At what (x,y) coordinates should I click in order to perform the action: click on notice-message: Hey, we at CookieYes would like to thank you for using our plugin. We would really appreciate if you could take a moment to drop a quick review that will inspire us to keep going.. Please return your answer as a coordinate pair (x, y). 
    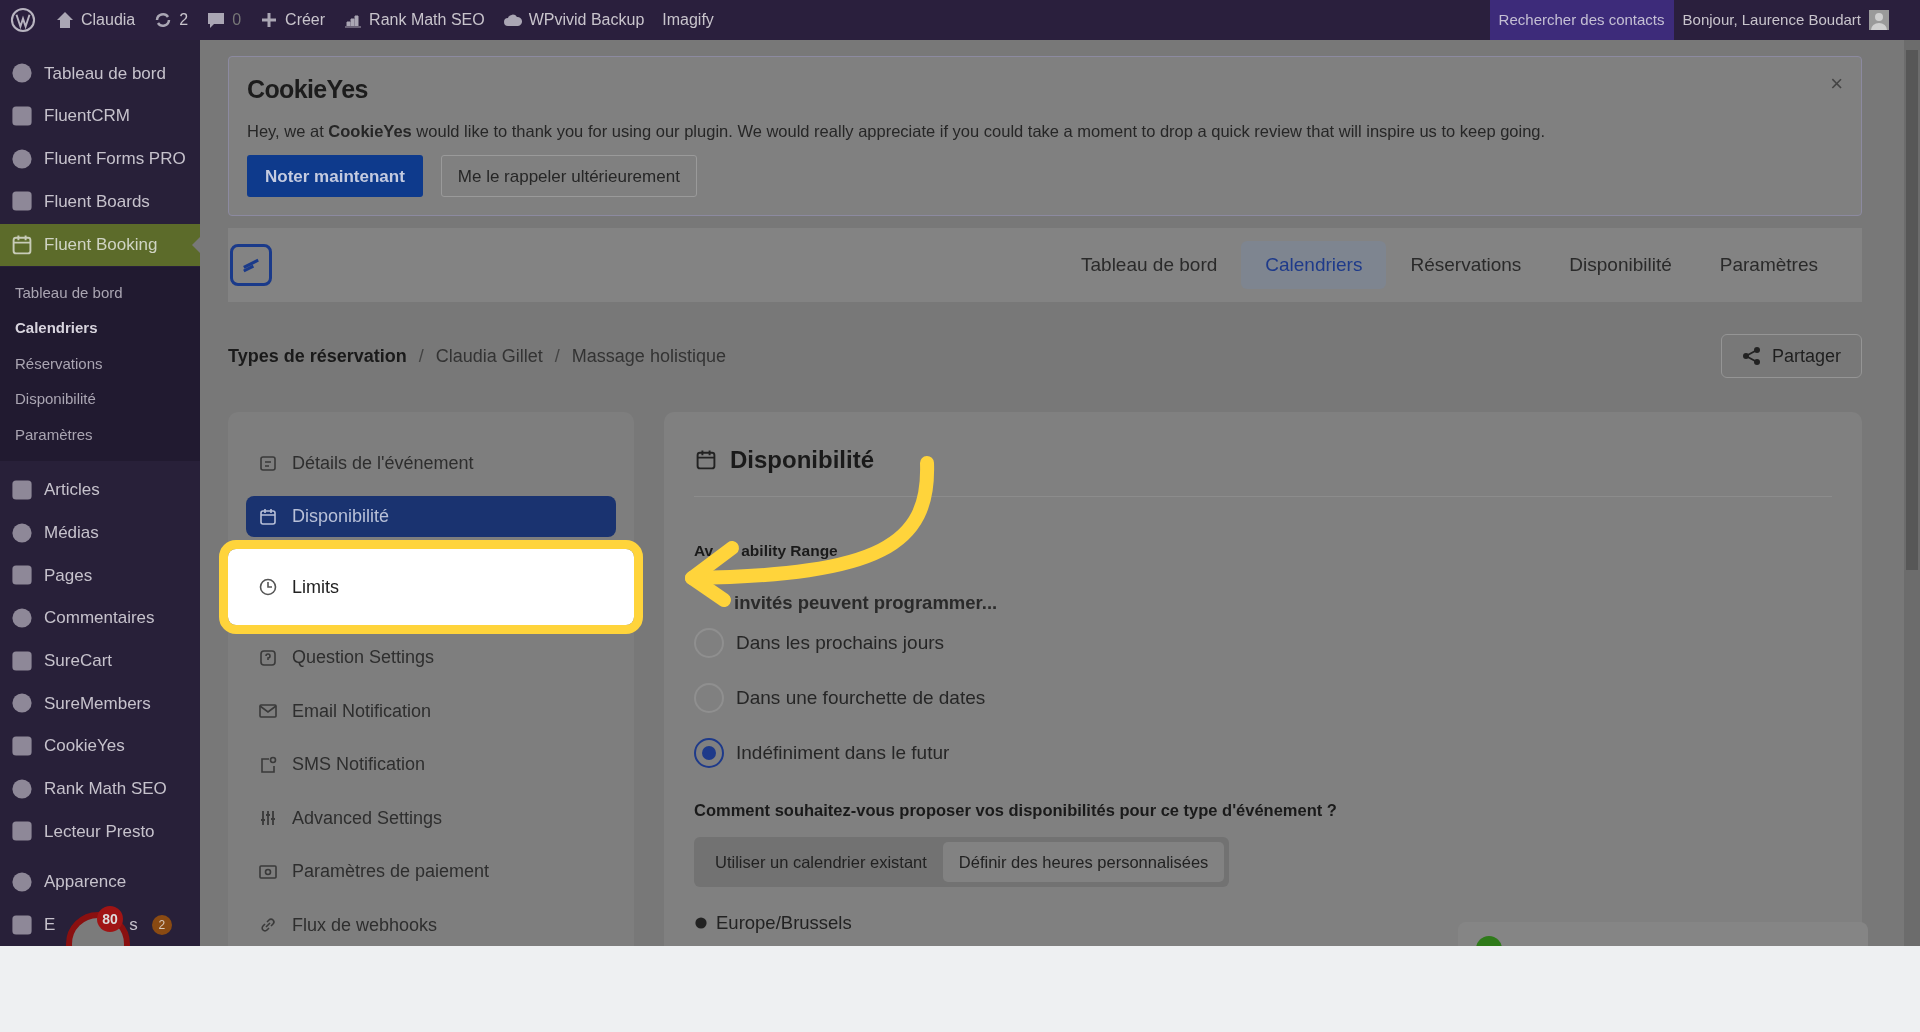
    Looking at the image, I should click on (897, 131).